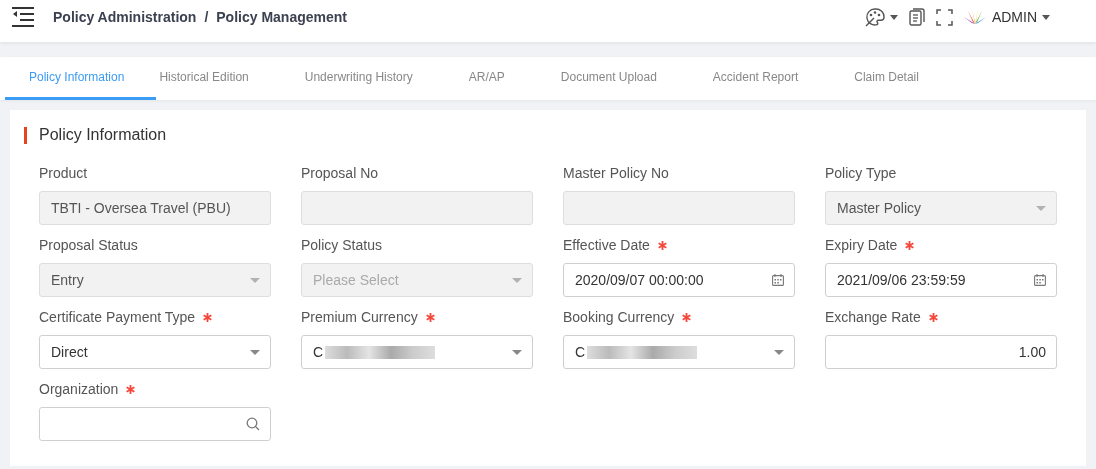 Image resolution: width=1096 pixels, height=469 pixels. I want to click on tab: Accident Report, so click(759, 78).